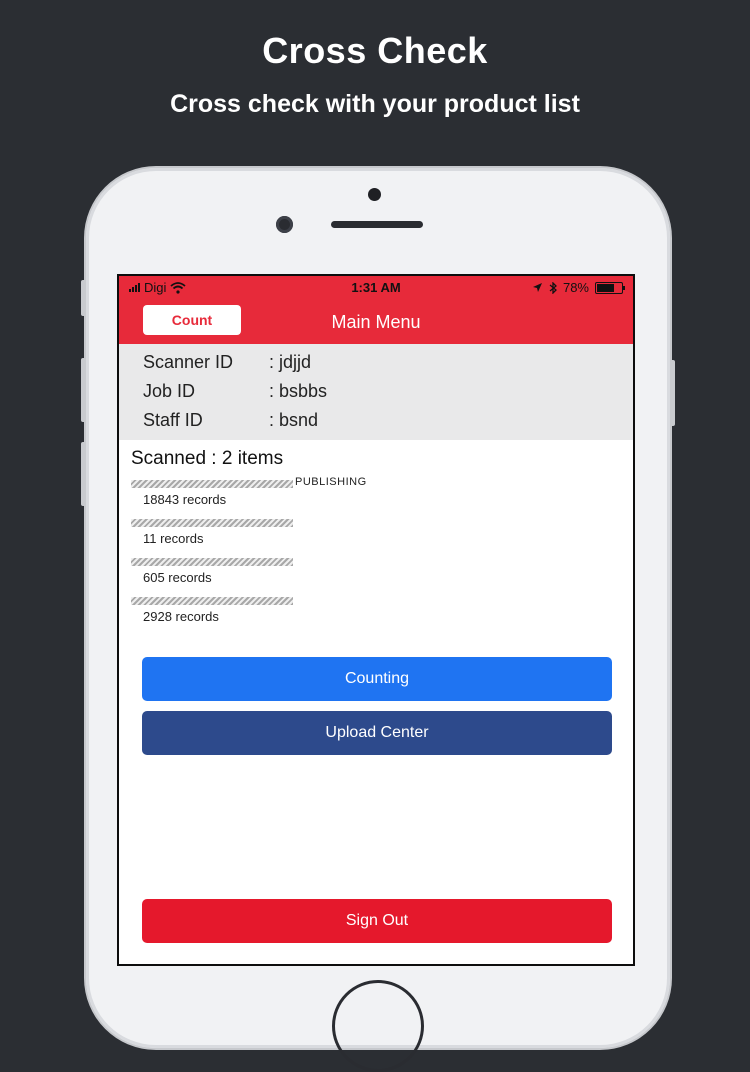 The image size is (750, 1072). I want to click on location-arrow-icon, so click(537, 287).